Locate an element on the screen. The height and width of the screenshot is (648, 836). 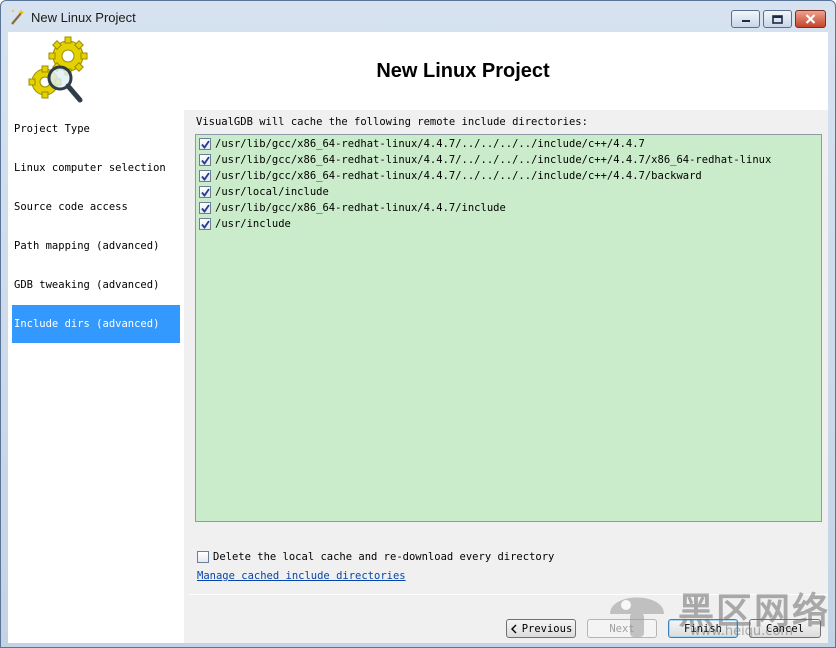
maximize-button is located at coordinates (777, 19).